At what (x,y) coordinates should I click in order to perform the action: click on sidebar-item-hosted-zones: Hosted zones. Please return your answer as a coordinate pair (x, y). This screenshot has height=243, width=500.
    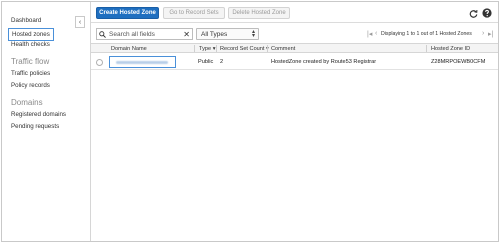
    Looking at the image, I should click on (31, 34).